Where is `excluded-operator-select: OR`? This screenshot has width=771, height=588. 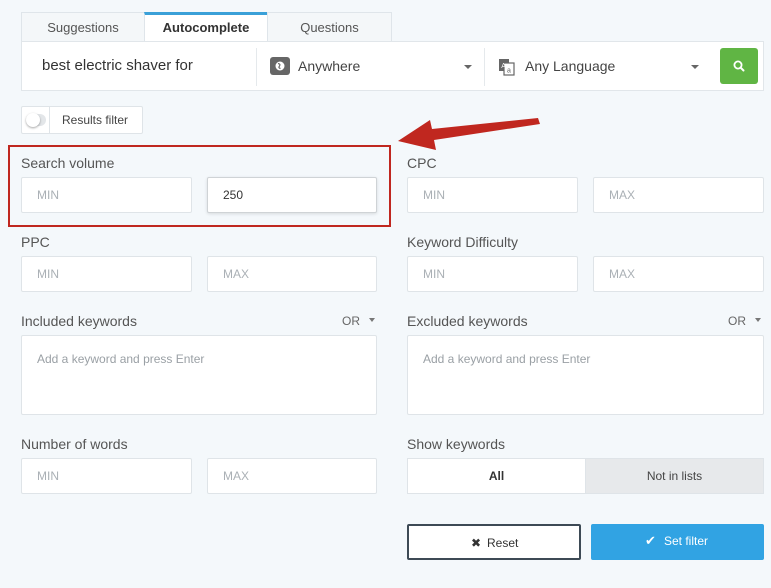 excluded-operator-select: OR is located at coordinates (737, 321).